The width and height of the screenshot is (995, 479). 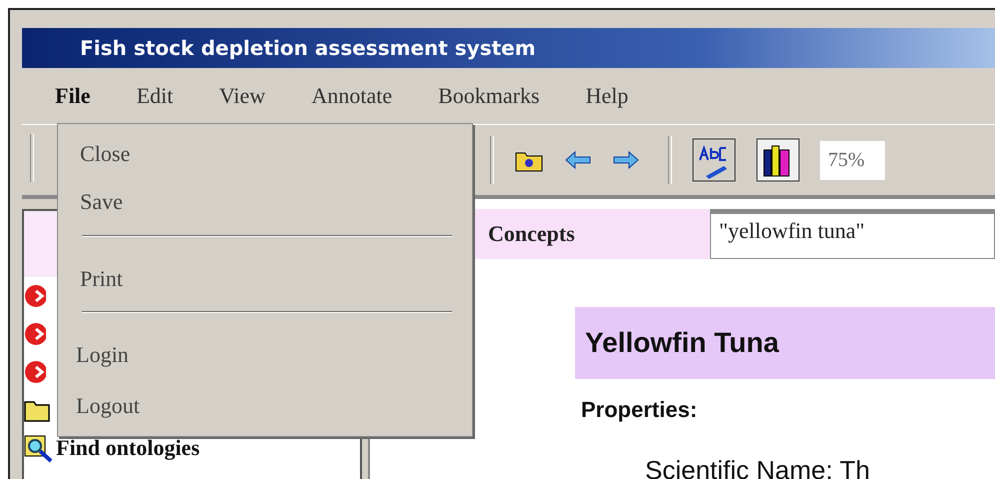 What do you see at coordinates (101, 283) in the screenshot?
I see `menu-entry: Print` at bounding box center [101, 283].